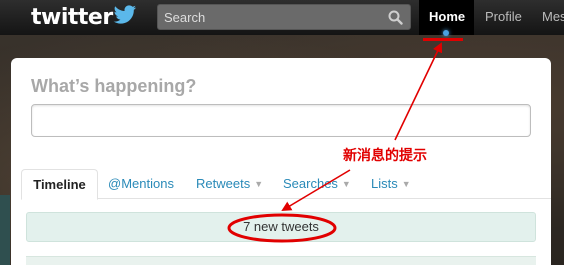 The image size is (564, 265). I want to click on annotation-arrow-to-new-tweets, so click(316, 190).